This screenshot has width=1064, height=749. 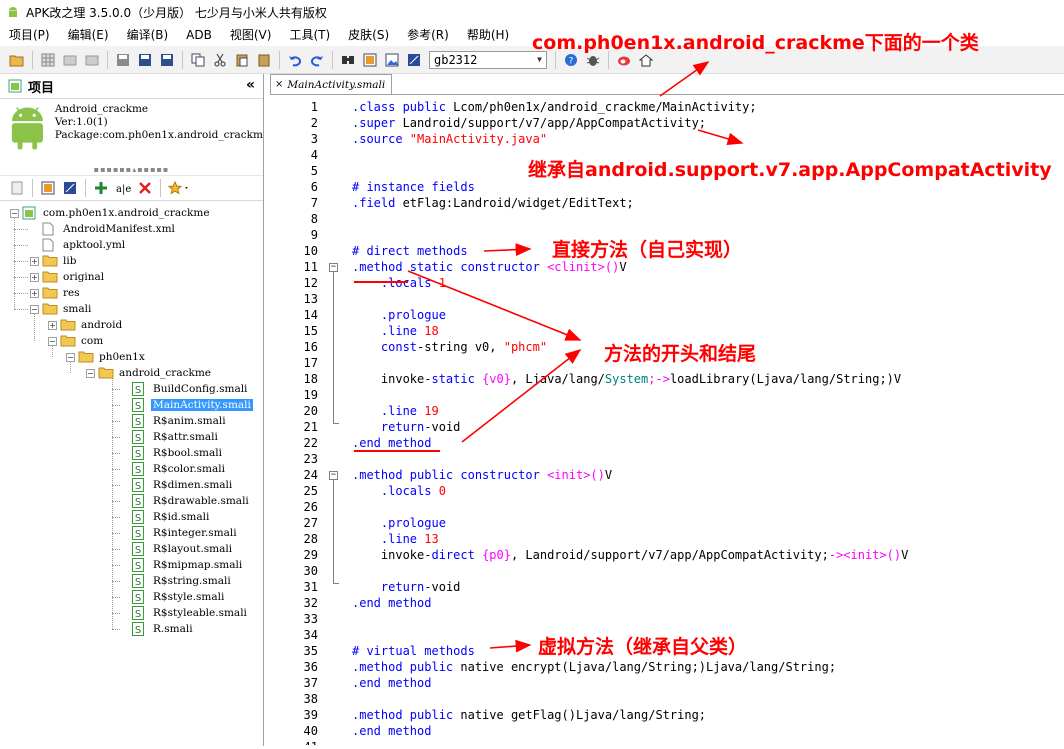 I want to click on tree-item: S R$attr.smali, so click(x=176, y=437).